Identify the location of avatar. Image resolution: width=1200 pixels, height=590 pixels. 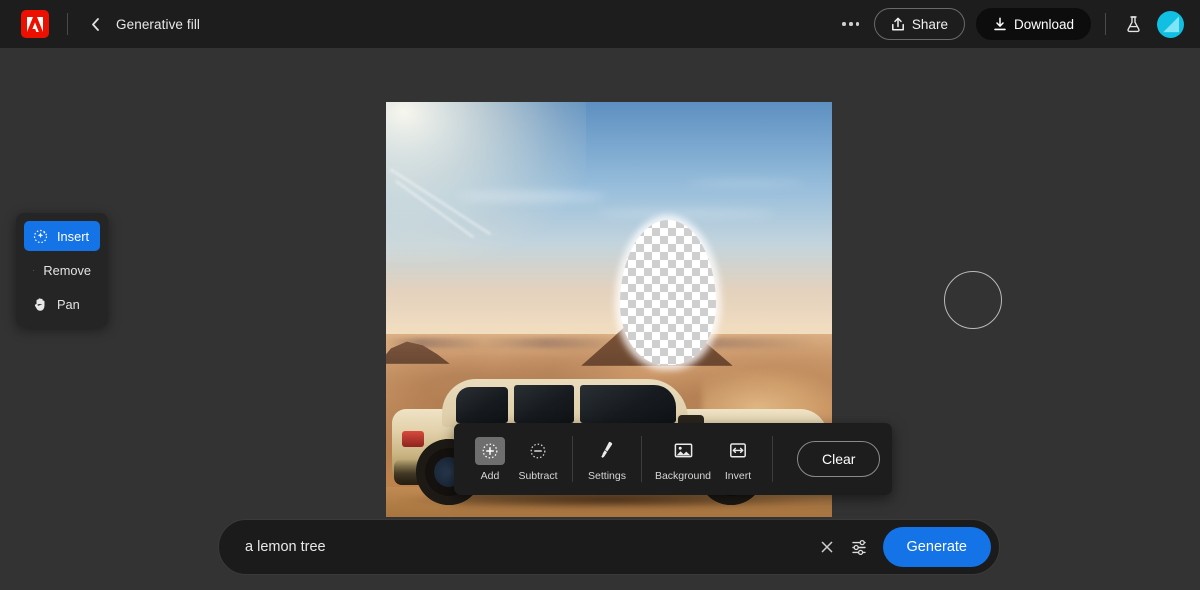
(1170, 24).